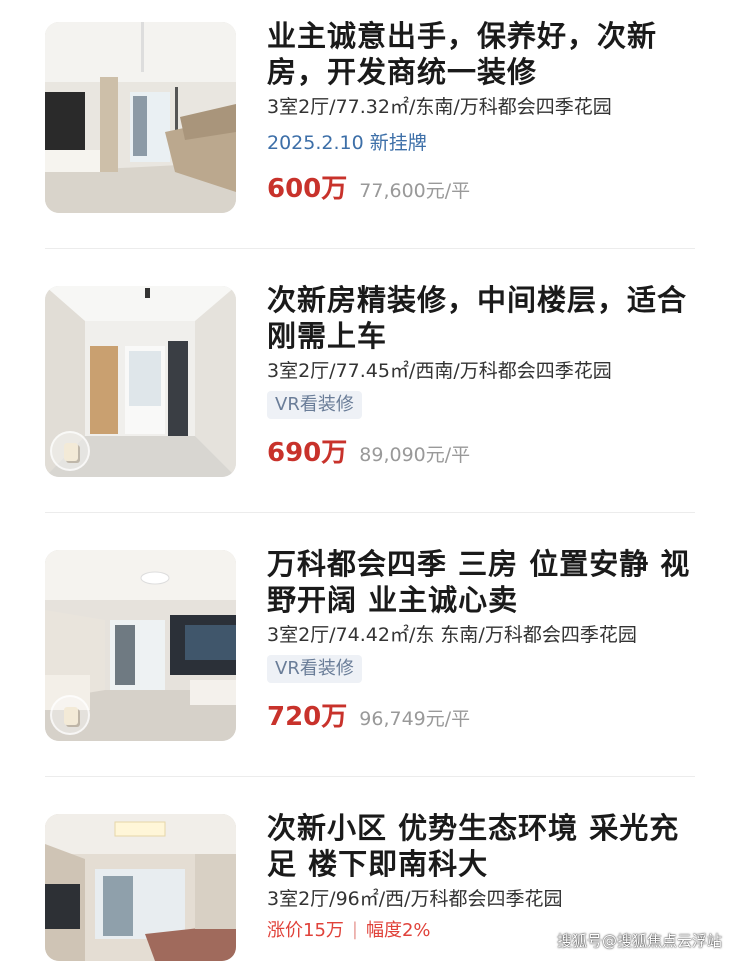  I want to click on listing-specs: 3室2厅/77.32㎡/东南/万科都会四季花园, so click(439, 107).